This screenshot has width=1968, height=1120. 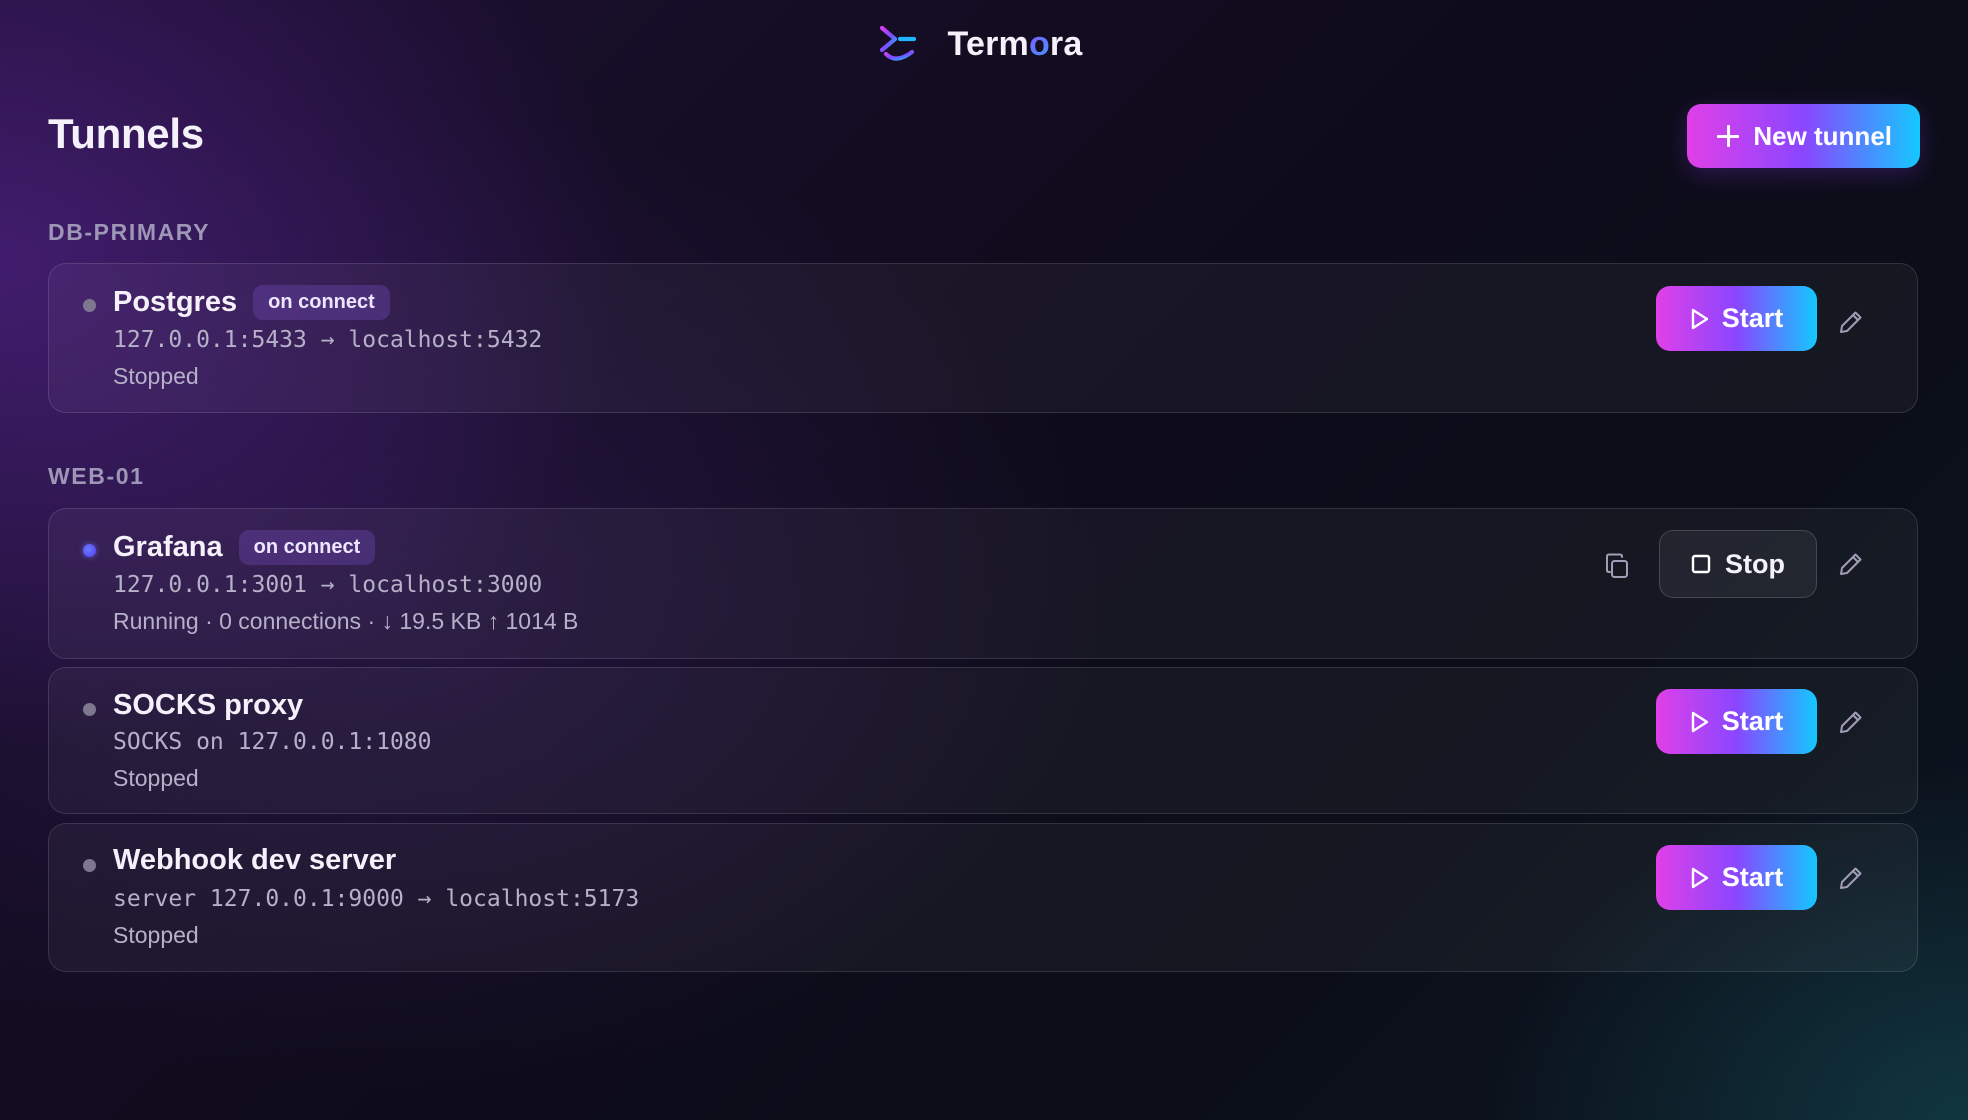 I want to click on tunnel-route: server 127.0.0.1:9000 → localhost:5173, so click(x=376, y=899).